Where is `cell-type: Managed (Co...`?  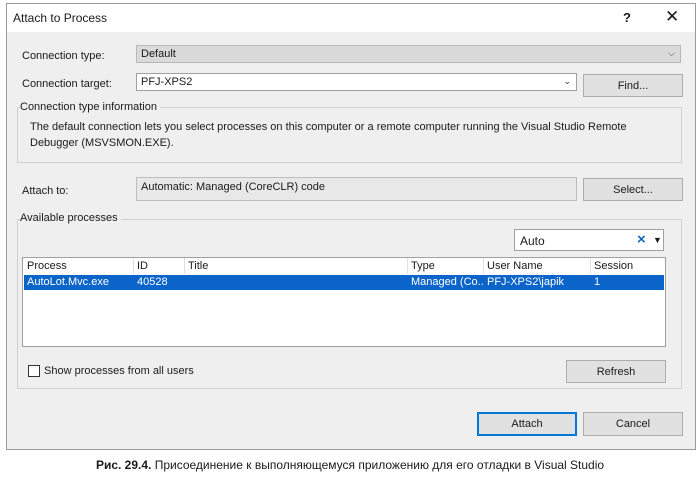
cell-type: Managed (Co... is located at coordinates (447, 282).